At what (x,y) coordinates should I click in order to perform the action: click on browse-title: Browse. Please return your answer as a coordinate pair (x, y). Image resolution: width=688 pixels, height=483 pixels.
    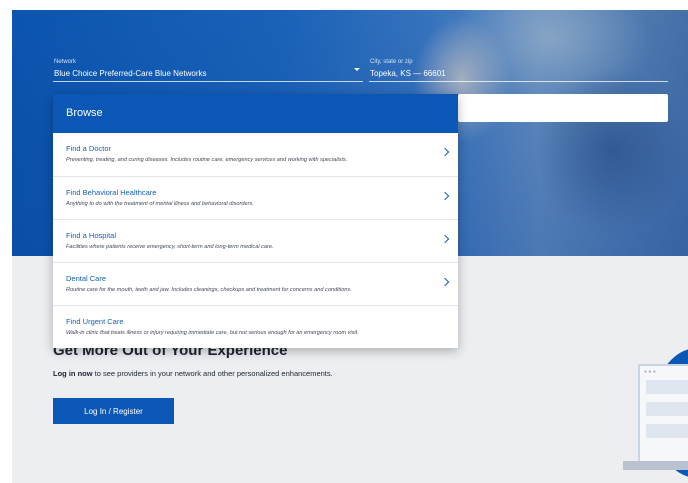
    Looking at the image, I should click on (84, 113).